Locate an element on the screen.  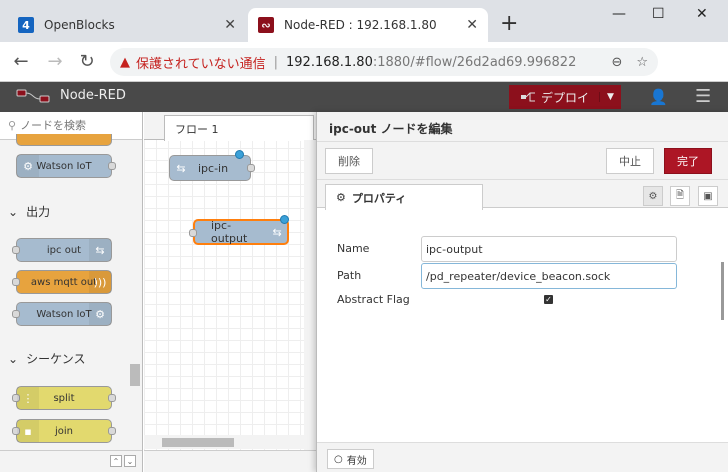
tab-properties: ⚙ プロパティ is located at coordinates (404, 197).